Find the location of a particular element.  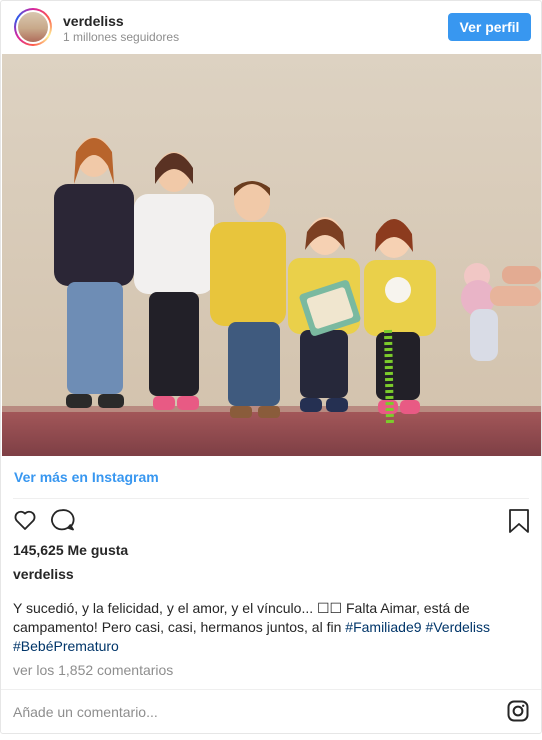

follower-count: 1 millones seguidores is located at coordinates (121, 37).